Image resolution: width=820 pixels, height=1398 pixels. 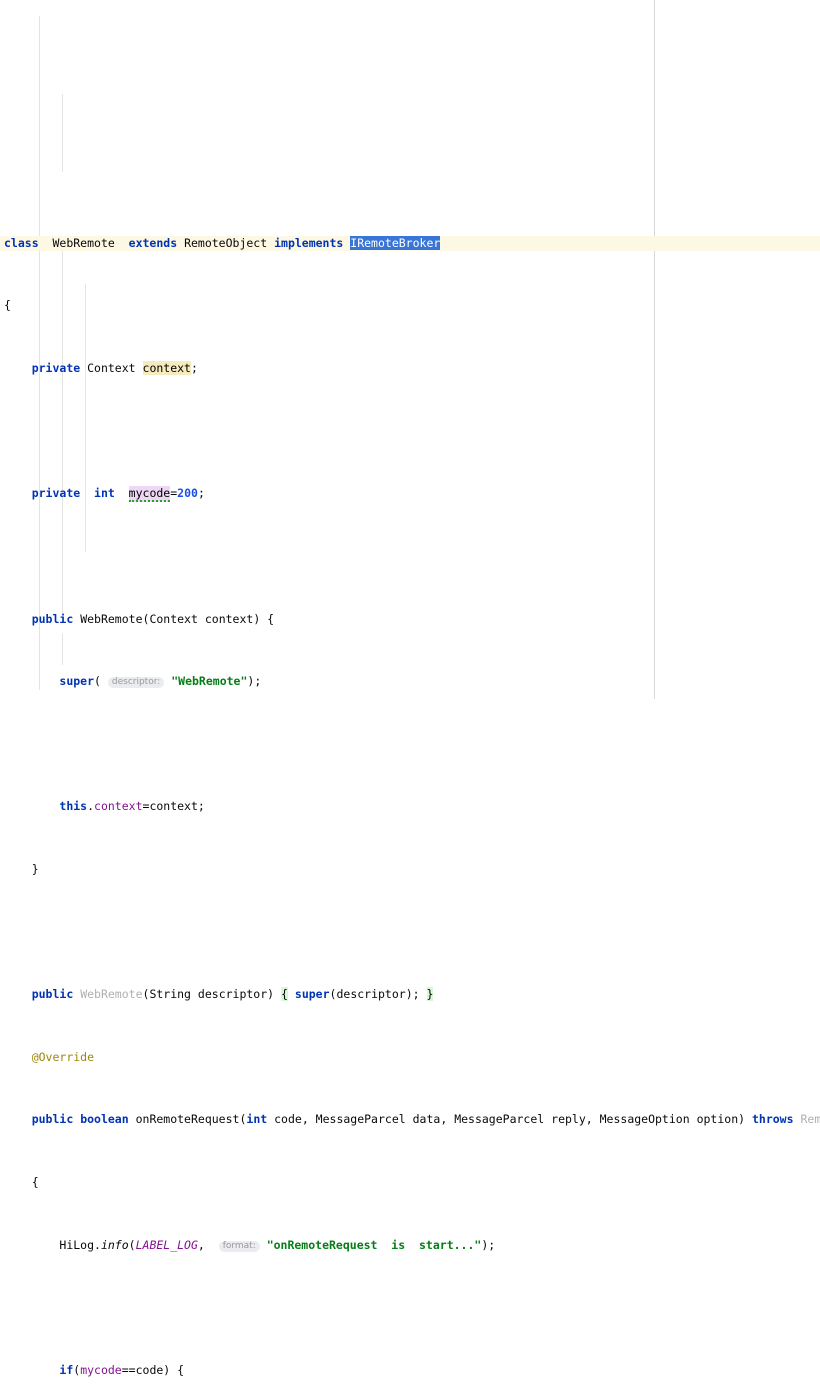 What do you see at coordinates (410, 682) in the screenshot?
I see `code-line: super( descriptor: "WebRemote");` at bounding box center [410, 682].